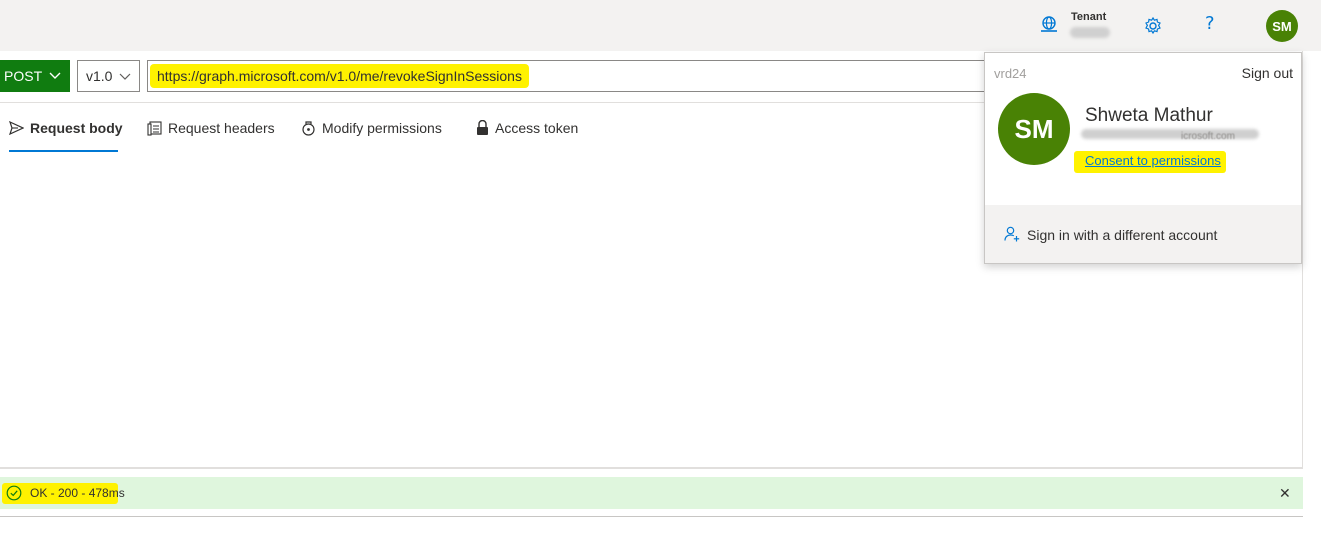  What do you see at coordinates (1149, 115) in the screenshot?
I see `user-name: Shweta Mathur` at bounding box center [1149, 115].